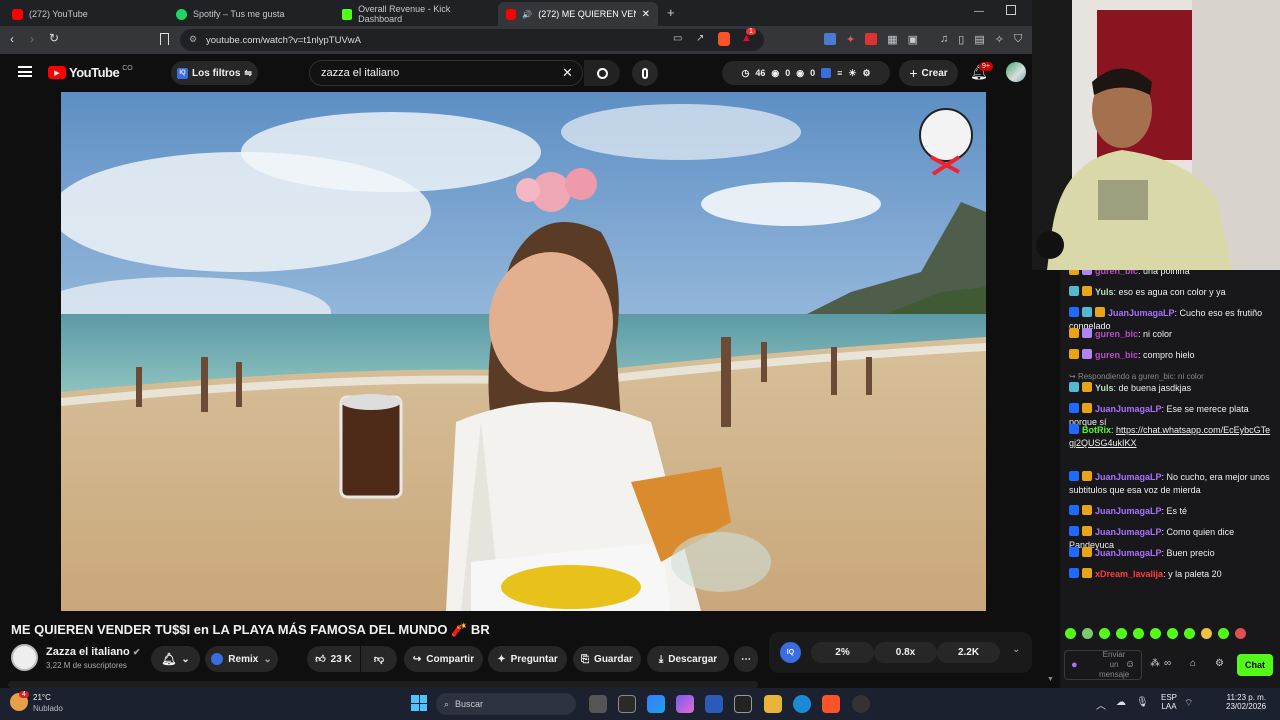 This screenshot has width=1280, height=720. Describe the element at coordinates (175, 659) in the screenshot. I see `subscribed-bell-button: 🔔︎ ⌄` at that location.